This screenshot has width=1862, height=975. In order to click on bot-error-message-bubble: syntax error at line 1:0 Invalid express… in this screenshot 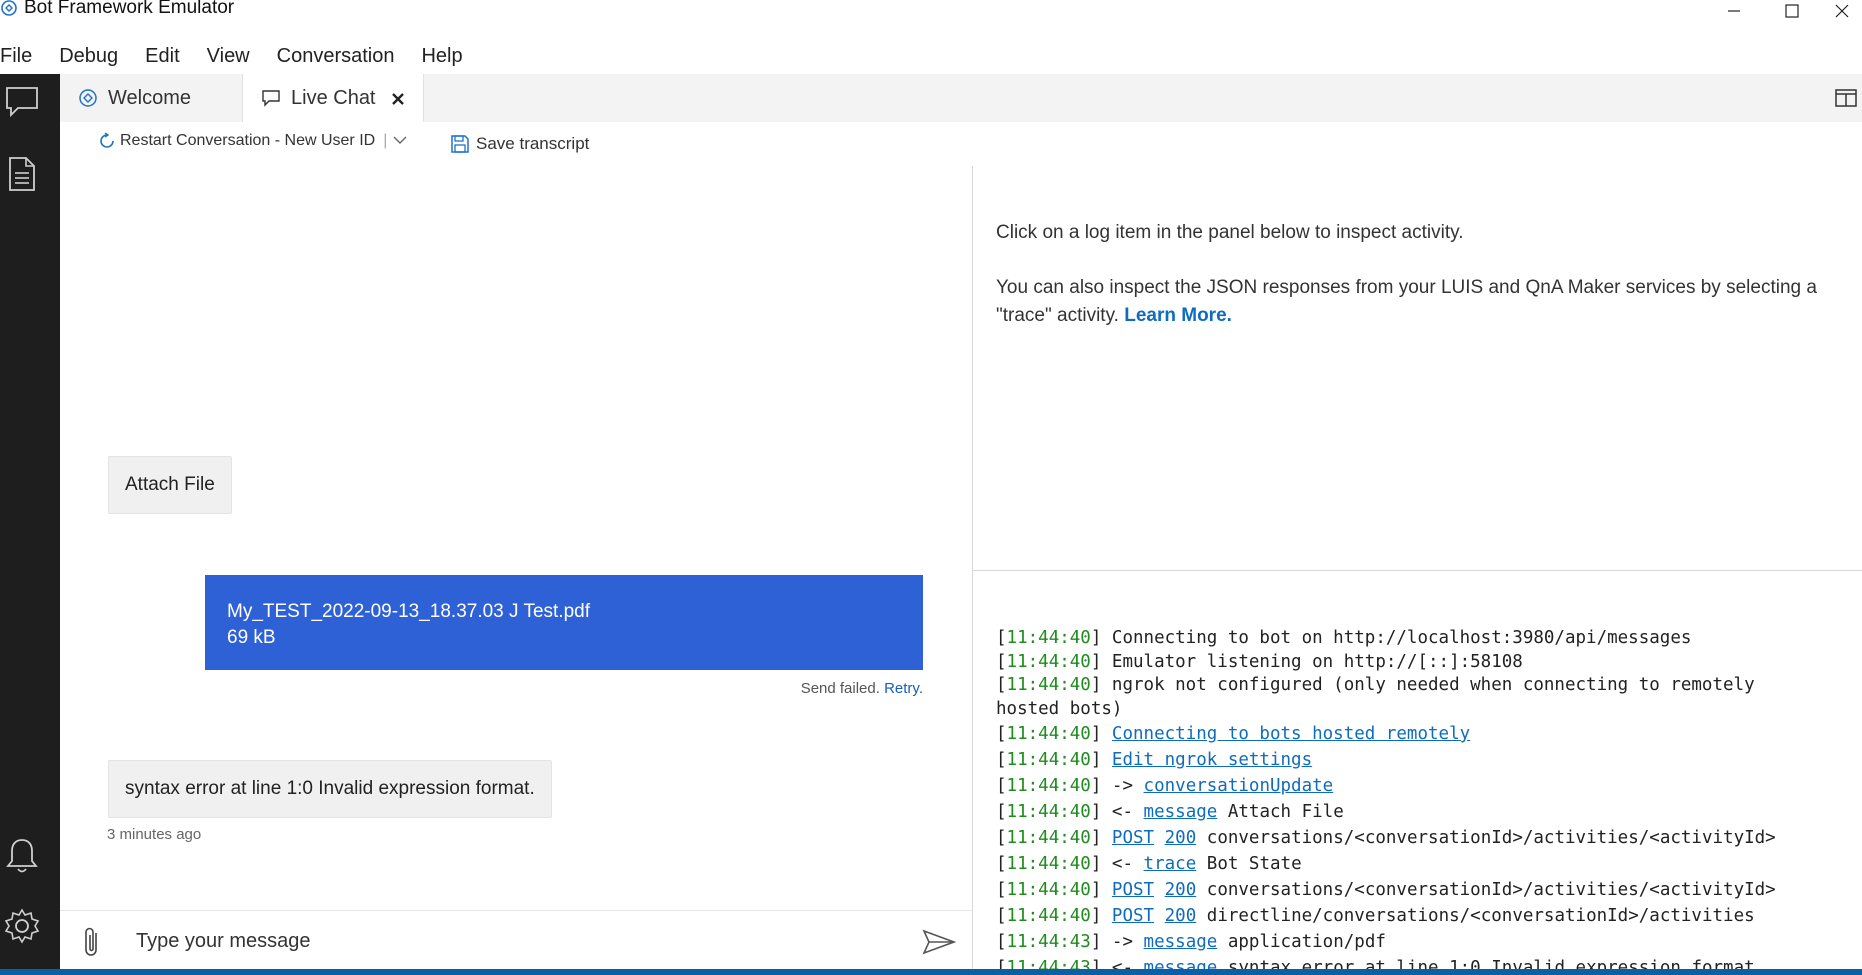, I will do `click(330, 789)`.